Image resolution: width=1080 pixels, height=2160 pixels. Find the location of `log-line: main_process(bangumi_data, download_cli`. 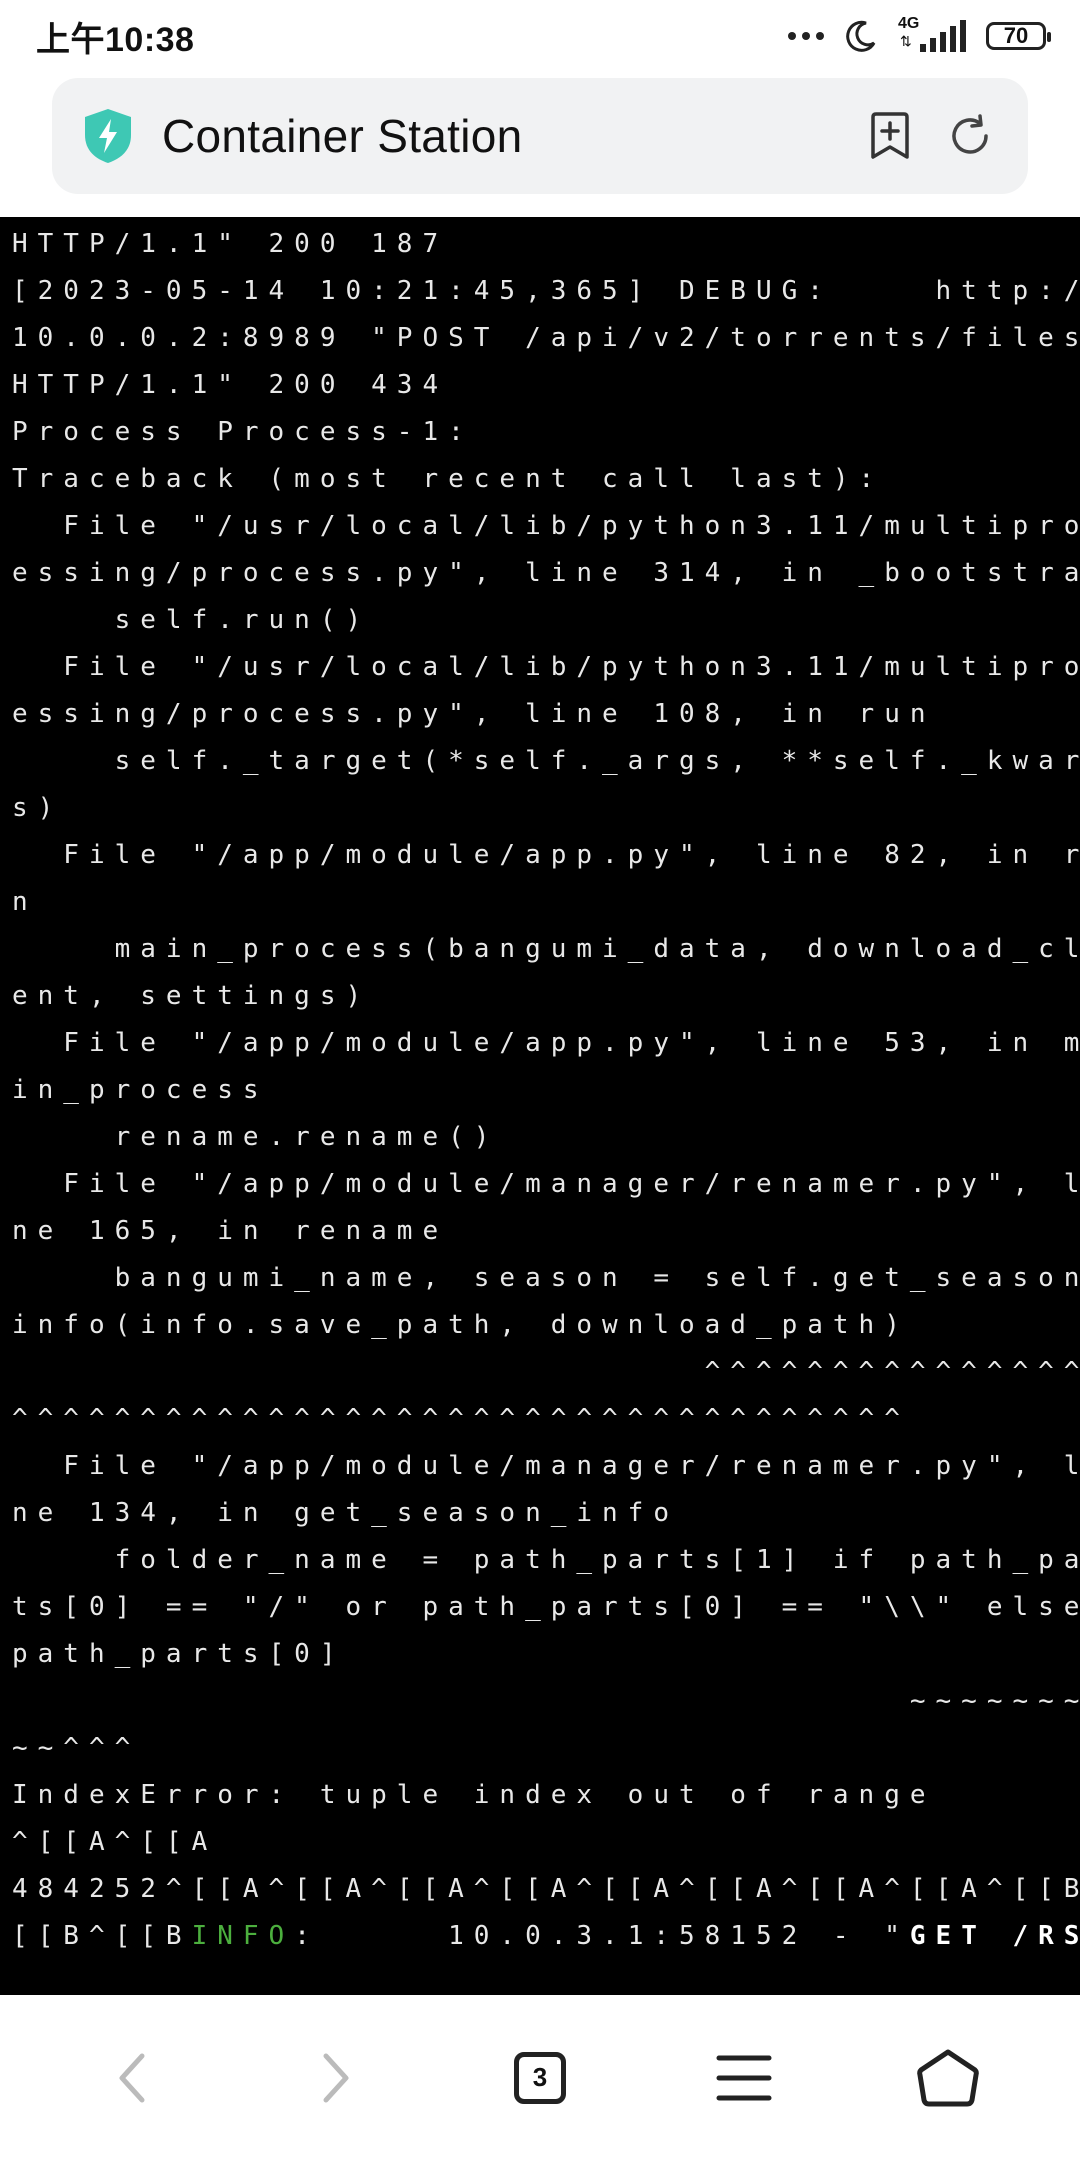

log-line: main_process(bangumi_data, download_cli is located at coordinates (546, 949).